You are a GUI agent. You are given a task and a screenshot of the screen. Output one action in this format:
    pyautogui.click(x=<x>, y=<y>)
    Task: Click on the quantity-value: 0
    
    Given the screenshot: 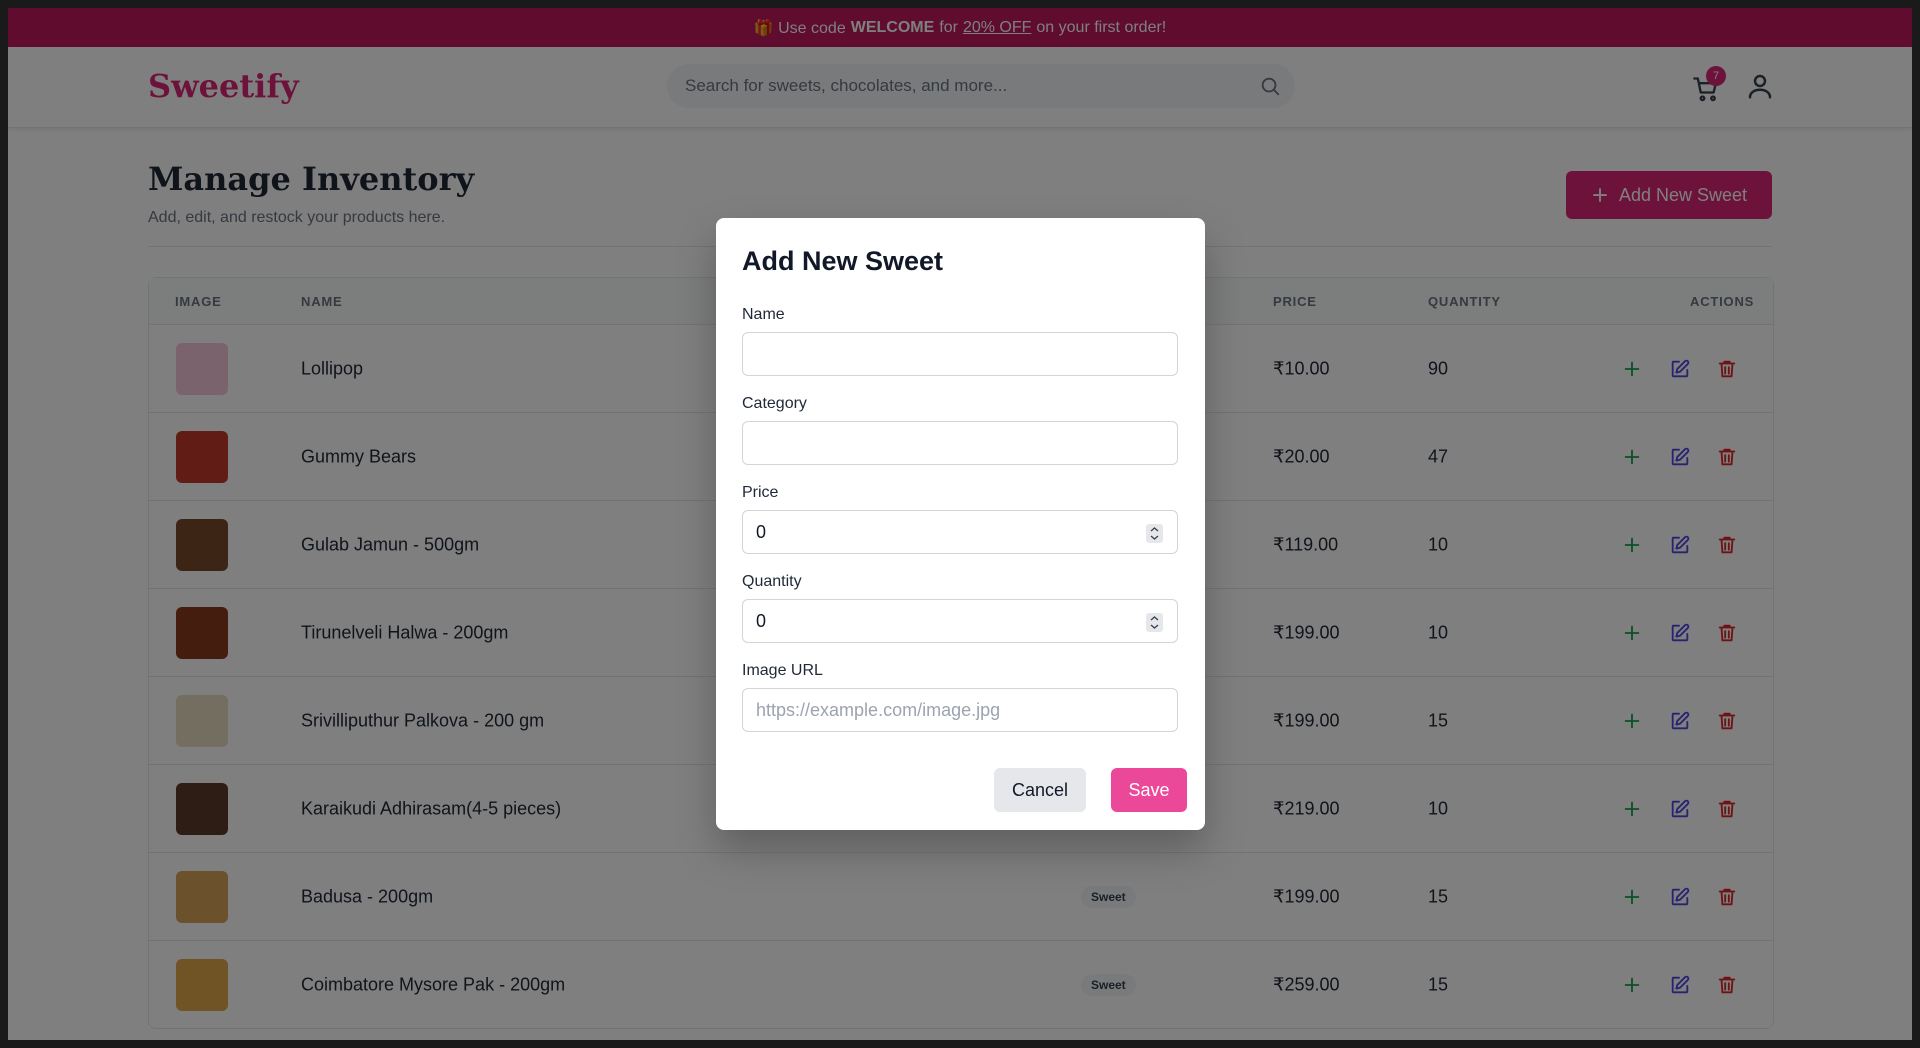 What is the action you would take?
    pyautogui.click(x=761, y=620)
    